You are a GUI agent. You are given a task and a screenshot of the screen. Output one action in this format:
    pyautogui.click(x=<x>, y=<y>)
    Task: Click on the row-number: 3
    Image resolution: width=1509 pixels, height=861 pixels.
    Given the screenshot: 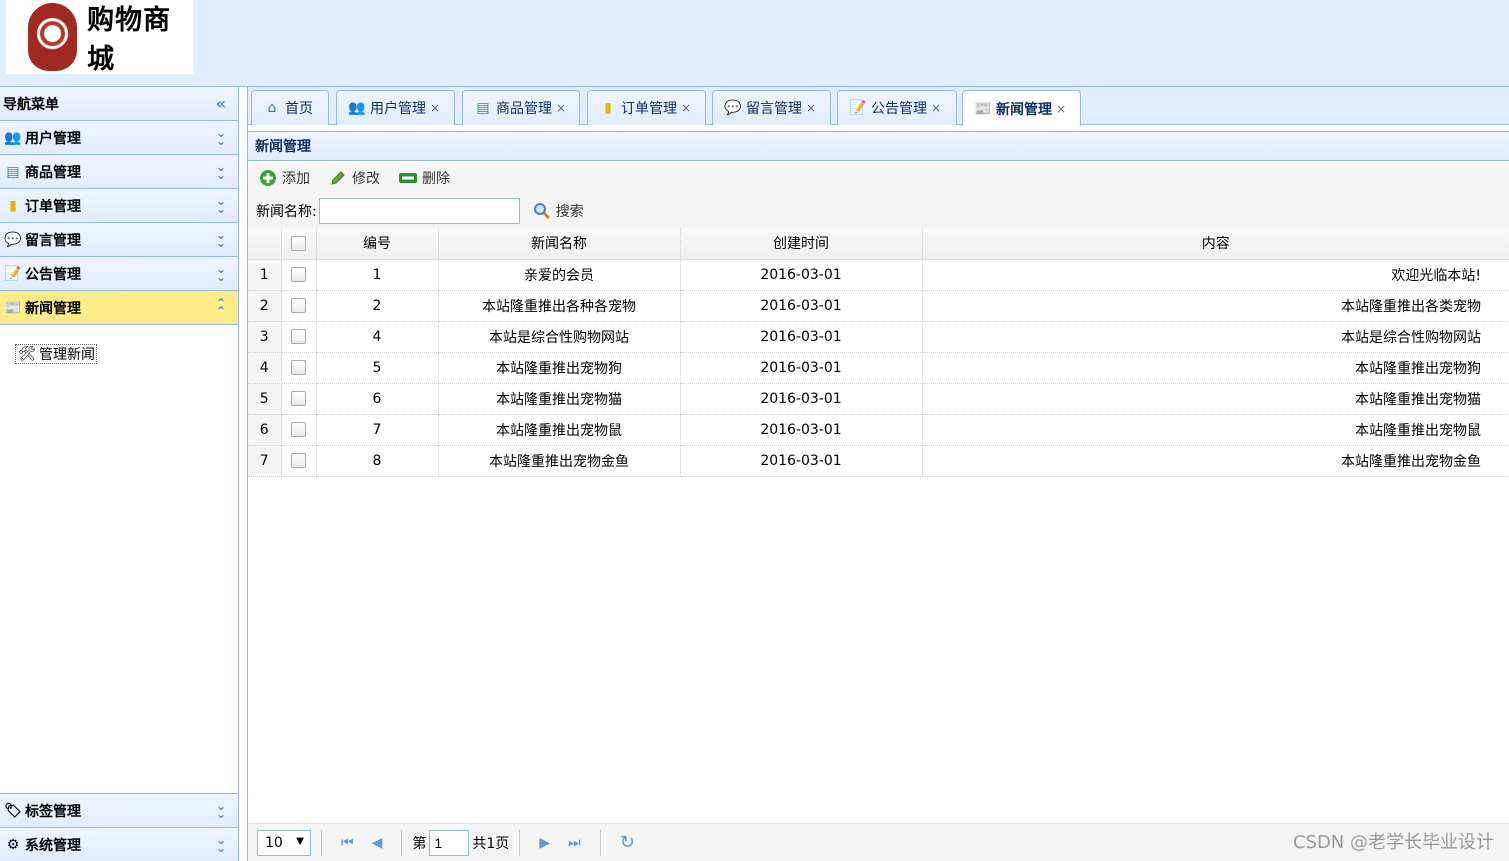 What is the action you would take?
    pyautogui.click(x=265, y=337)
    